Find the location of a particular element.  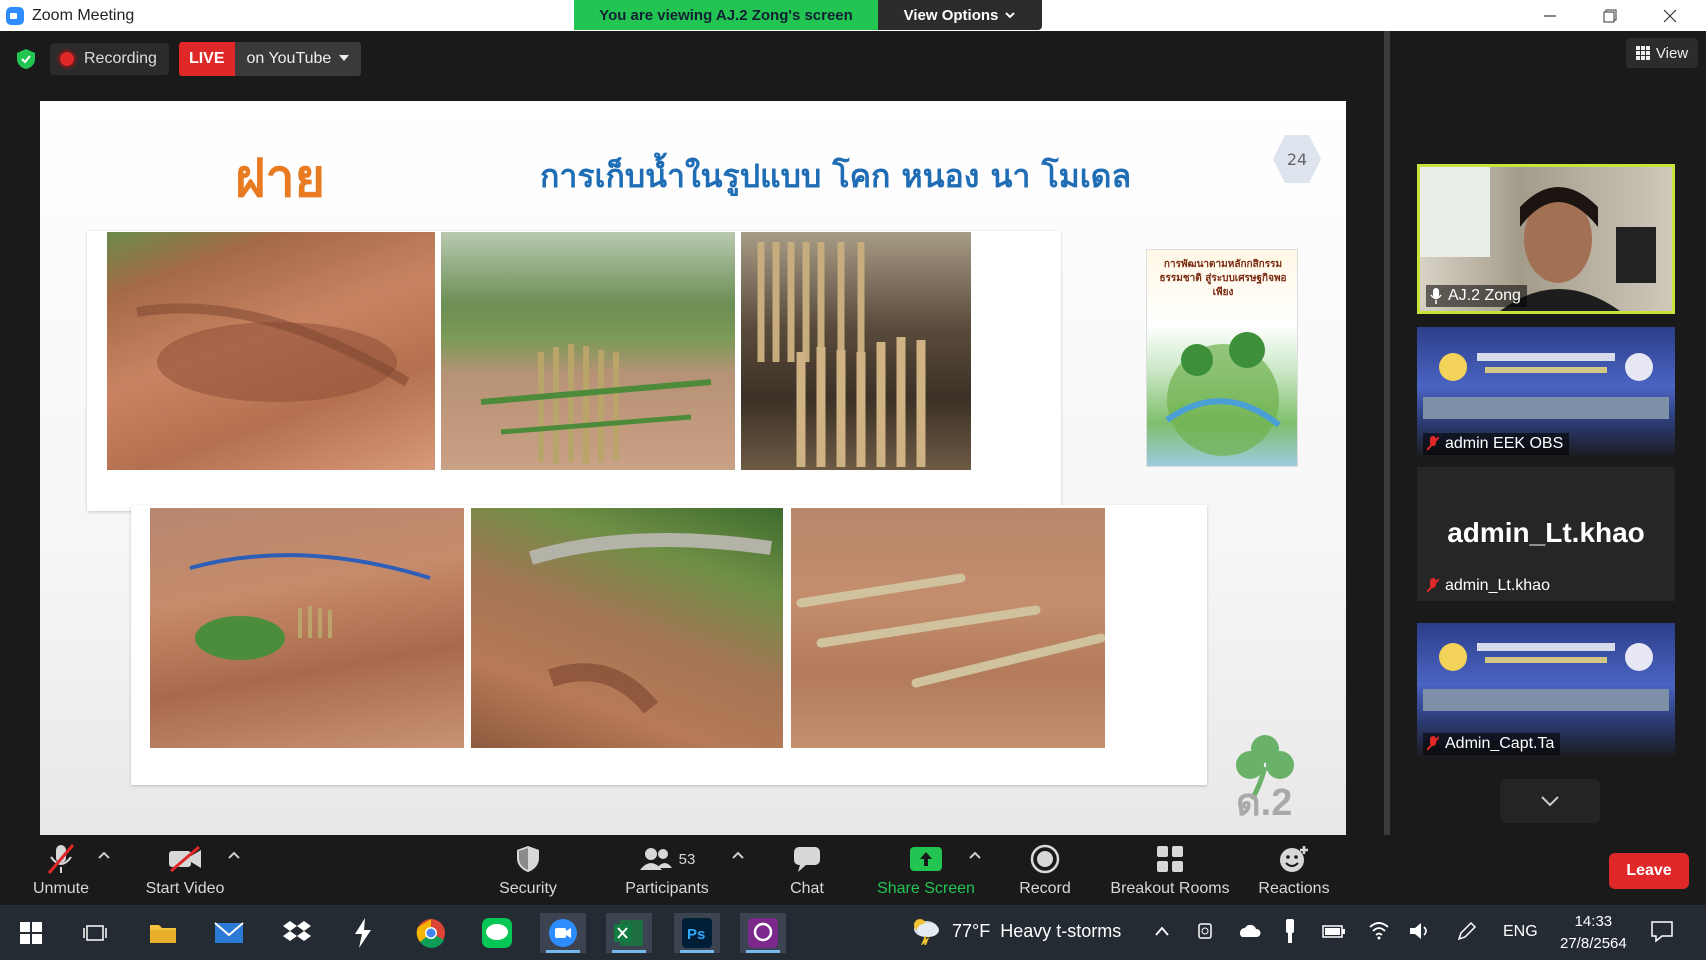

onedrive-cloud-icon is located at coordinates (1249, 931).